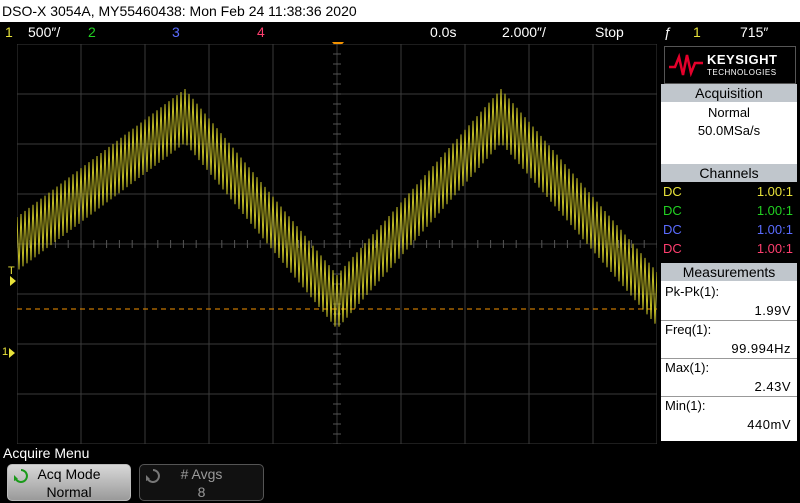  Describe the element at coordinates (729, 248) in the screenshot. I see `channel-row-4: DC 1.00:1` at that location.